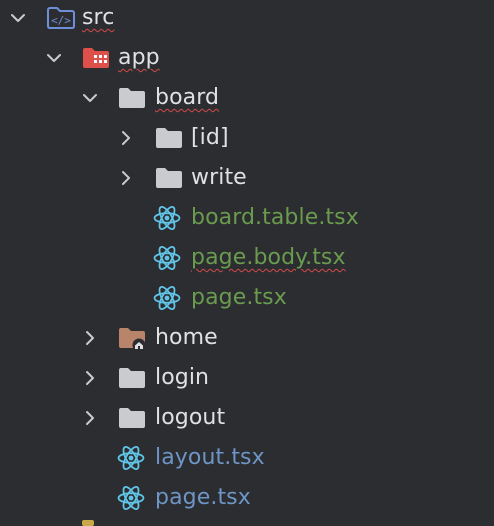 The image size is (494, 526). I want to click on tree-row-id: [id], so click(247, 138).